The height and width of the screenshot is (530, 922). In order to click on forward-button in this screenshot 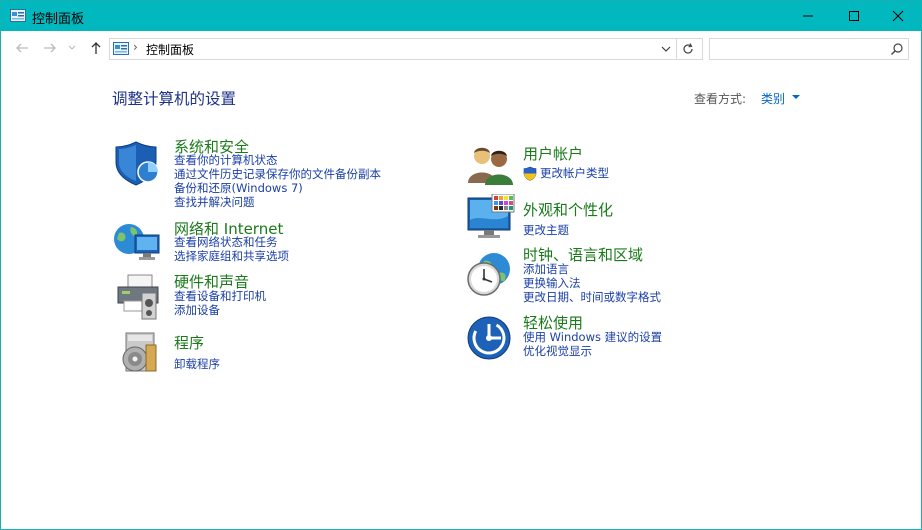, I will do `click(50, 48)`.